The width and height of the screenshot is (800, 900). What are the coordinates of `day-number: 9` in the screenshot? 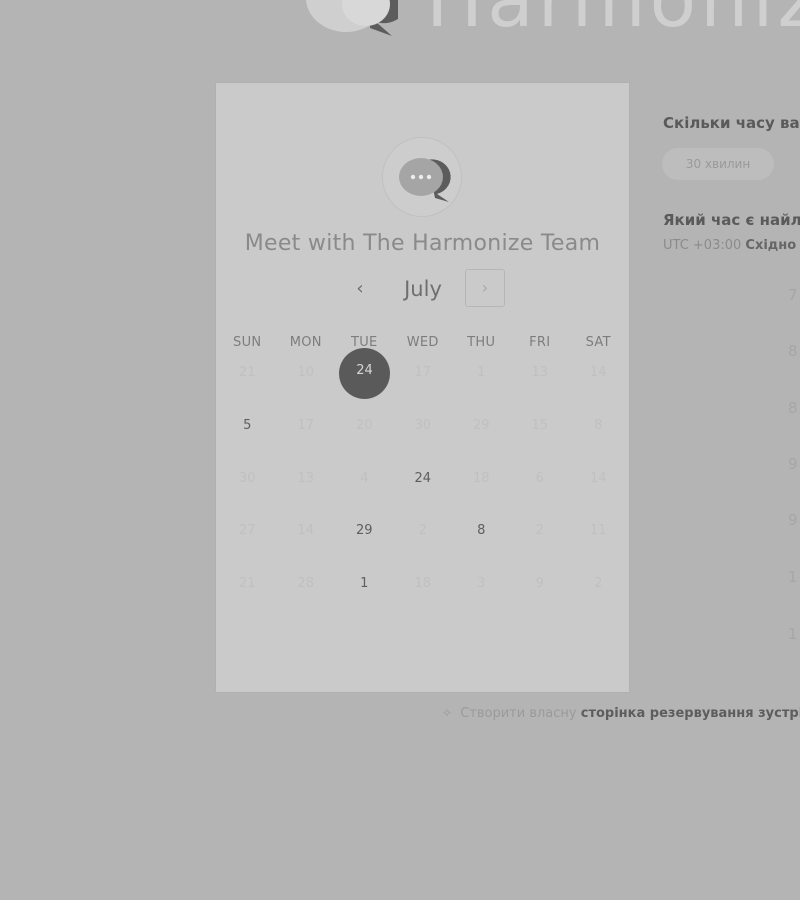 It's located at (539, 584).